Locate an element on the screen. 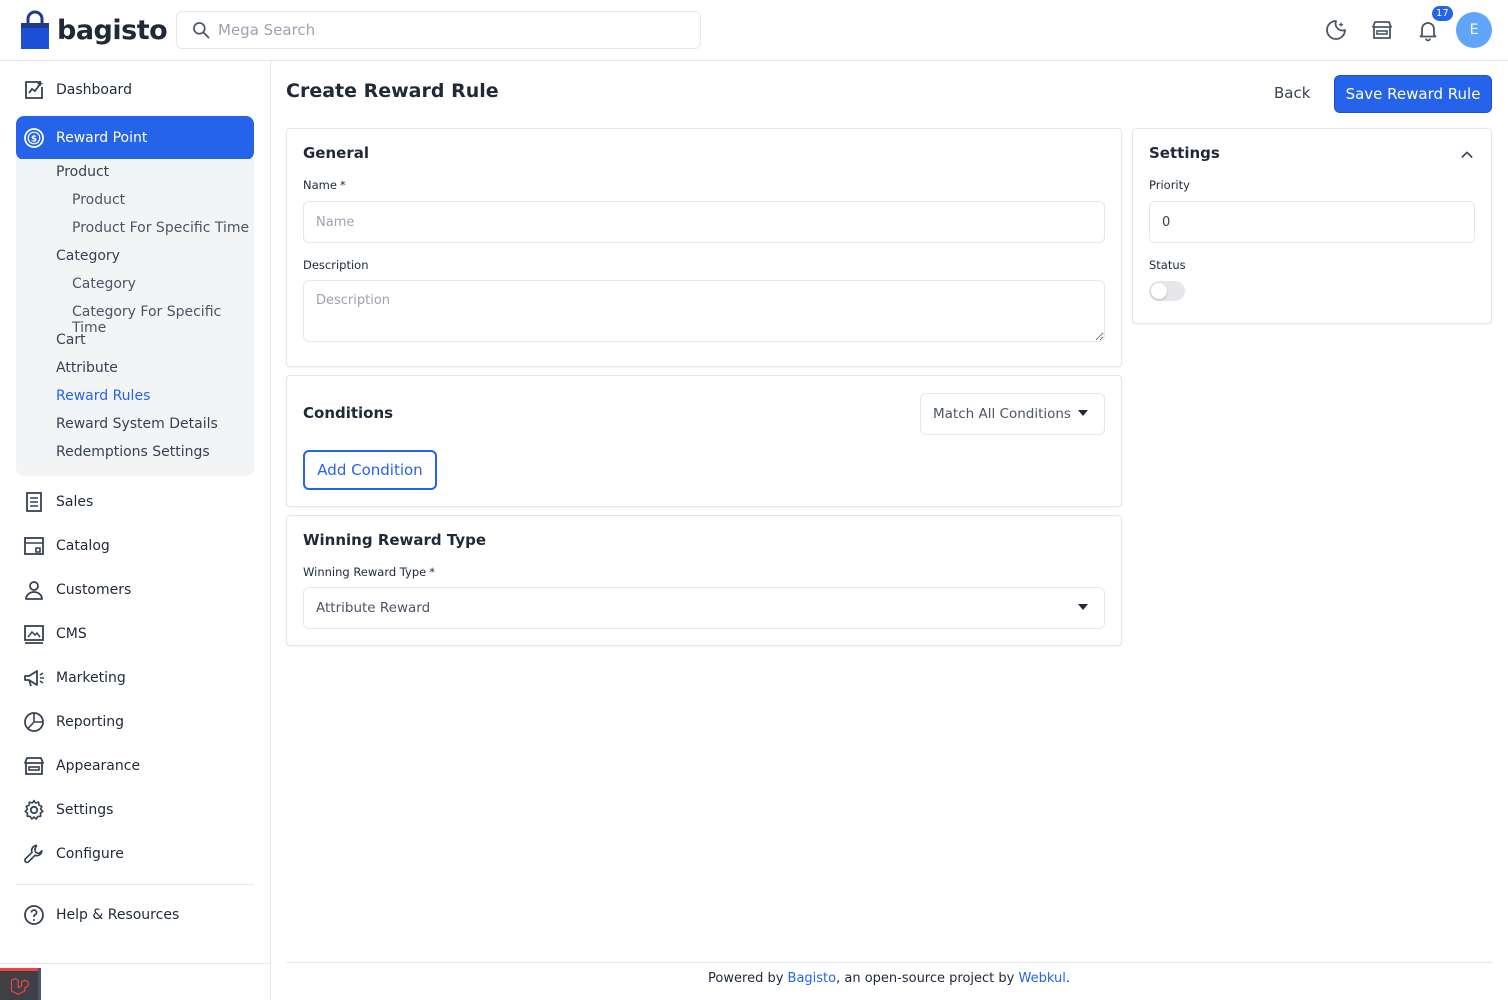 This screenshot has height=1000, width=1508. notification-badge: 17 is located at coordinates (1442, 13).